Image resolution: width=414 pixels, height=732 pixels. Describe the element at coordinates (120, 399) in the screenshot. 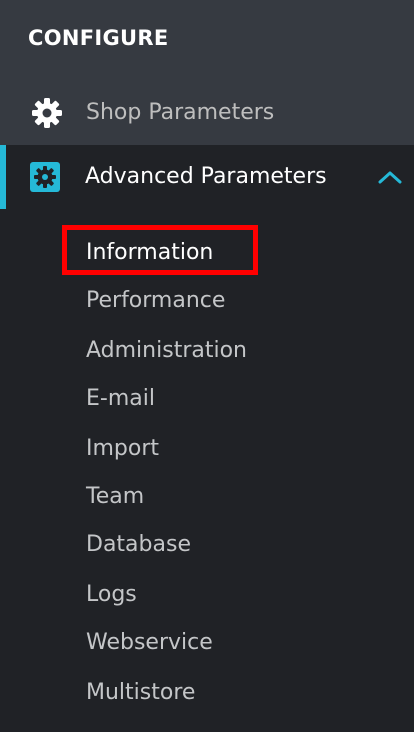

I see `submenu-item-email: E-mail` at that location.